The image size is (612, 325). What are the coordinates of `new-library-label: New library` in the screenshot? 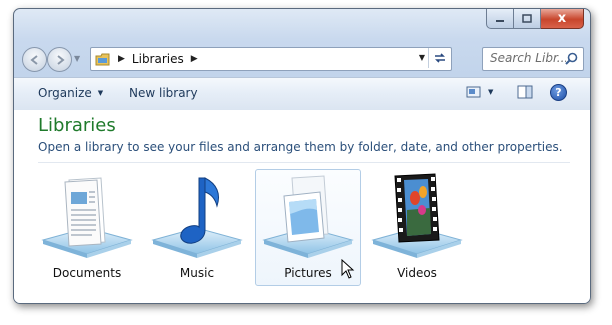 It's located at (163, 93).